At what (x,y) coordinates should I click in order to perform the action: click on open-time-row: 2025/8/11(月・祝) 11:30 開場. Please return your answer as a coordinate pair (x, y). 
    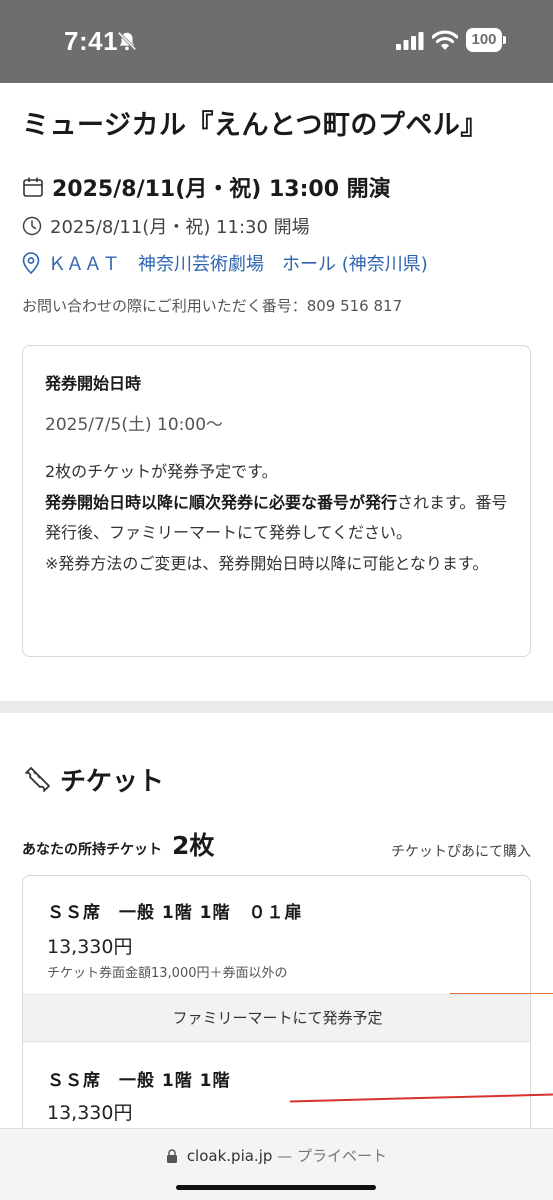
    Looking at the image, I should click on (166, 226).